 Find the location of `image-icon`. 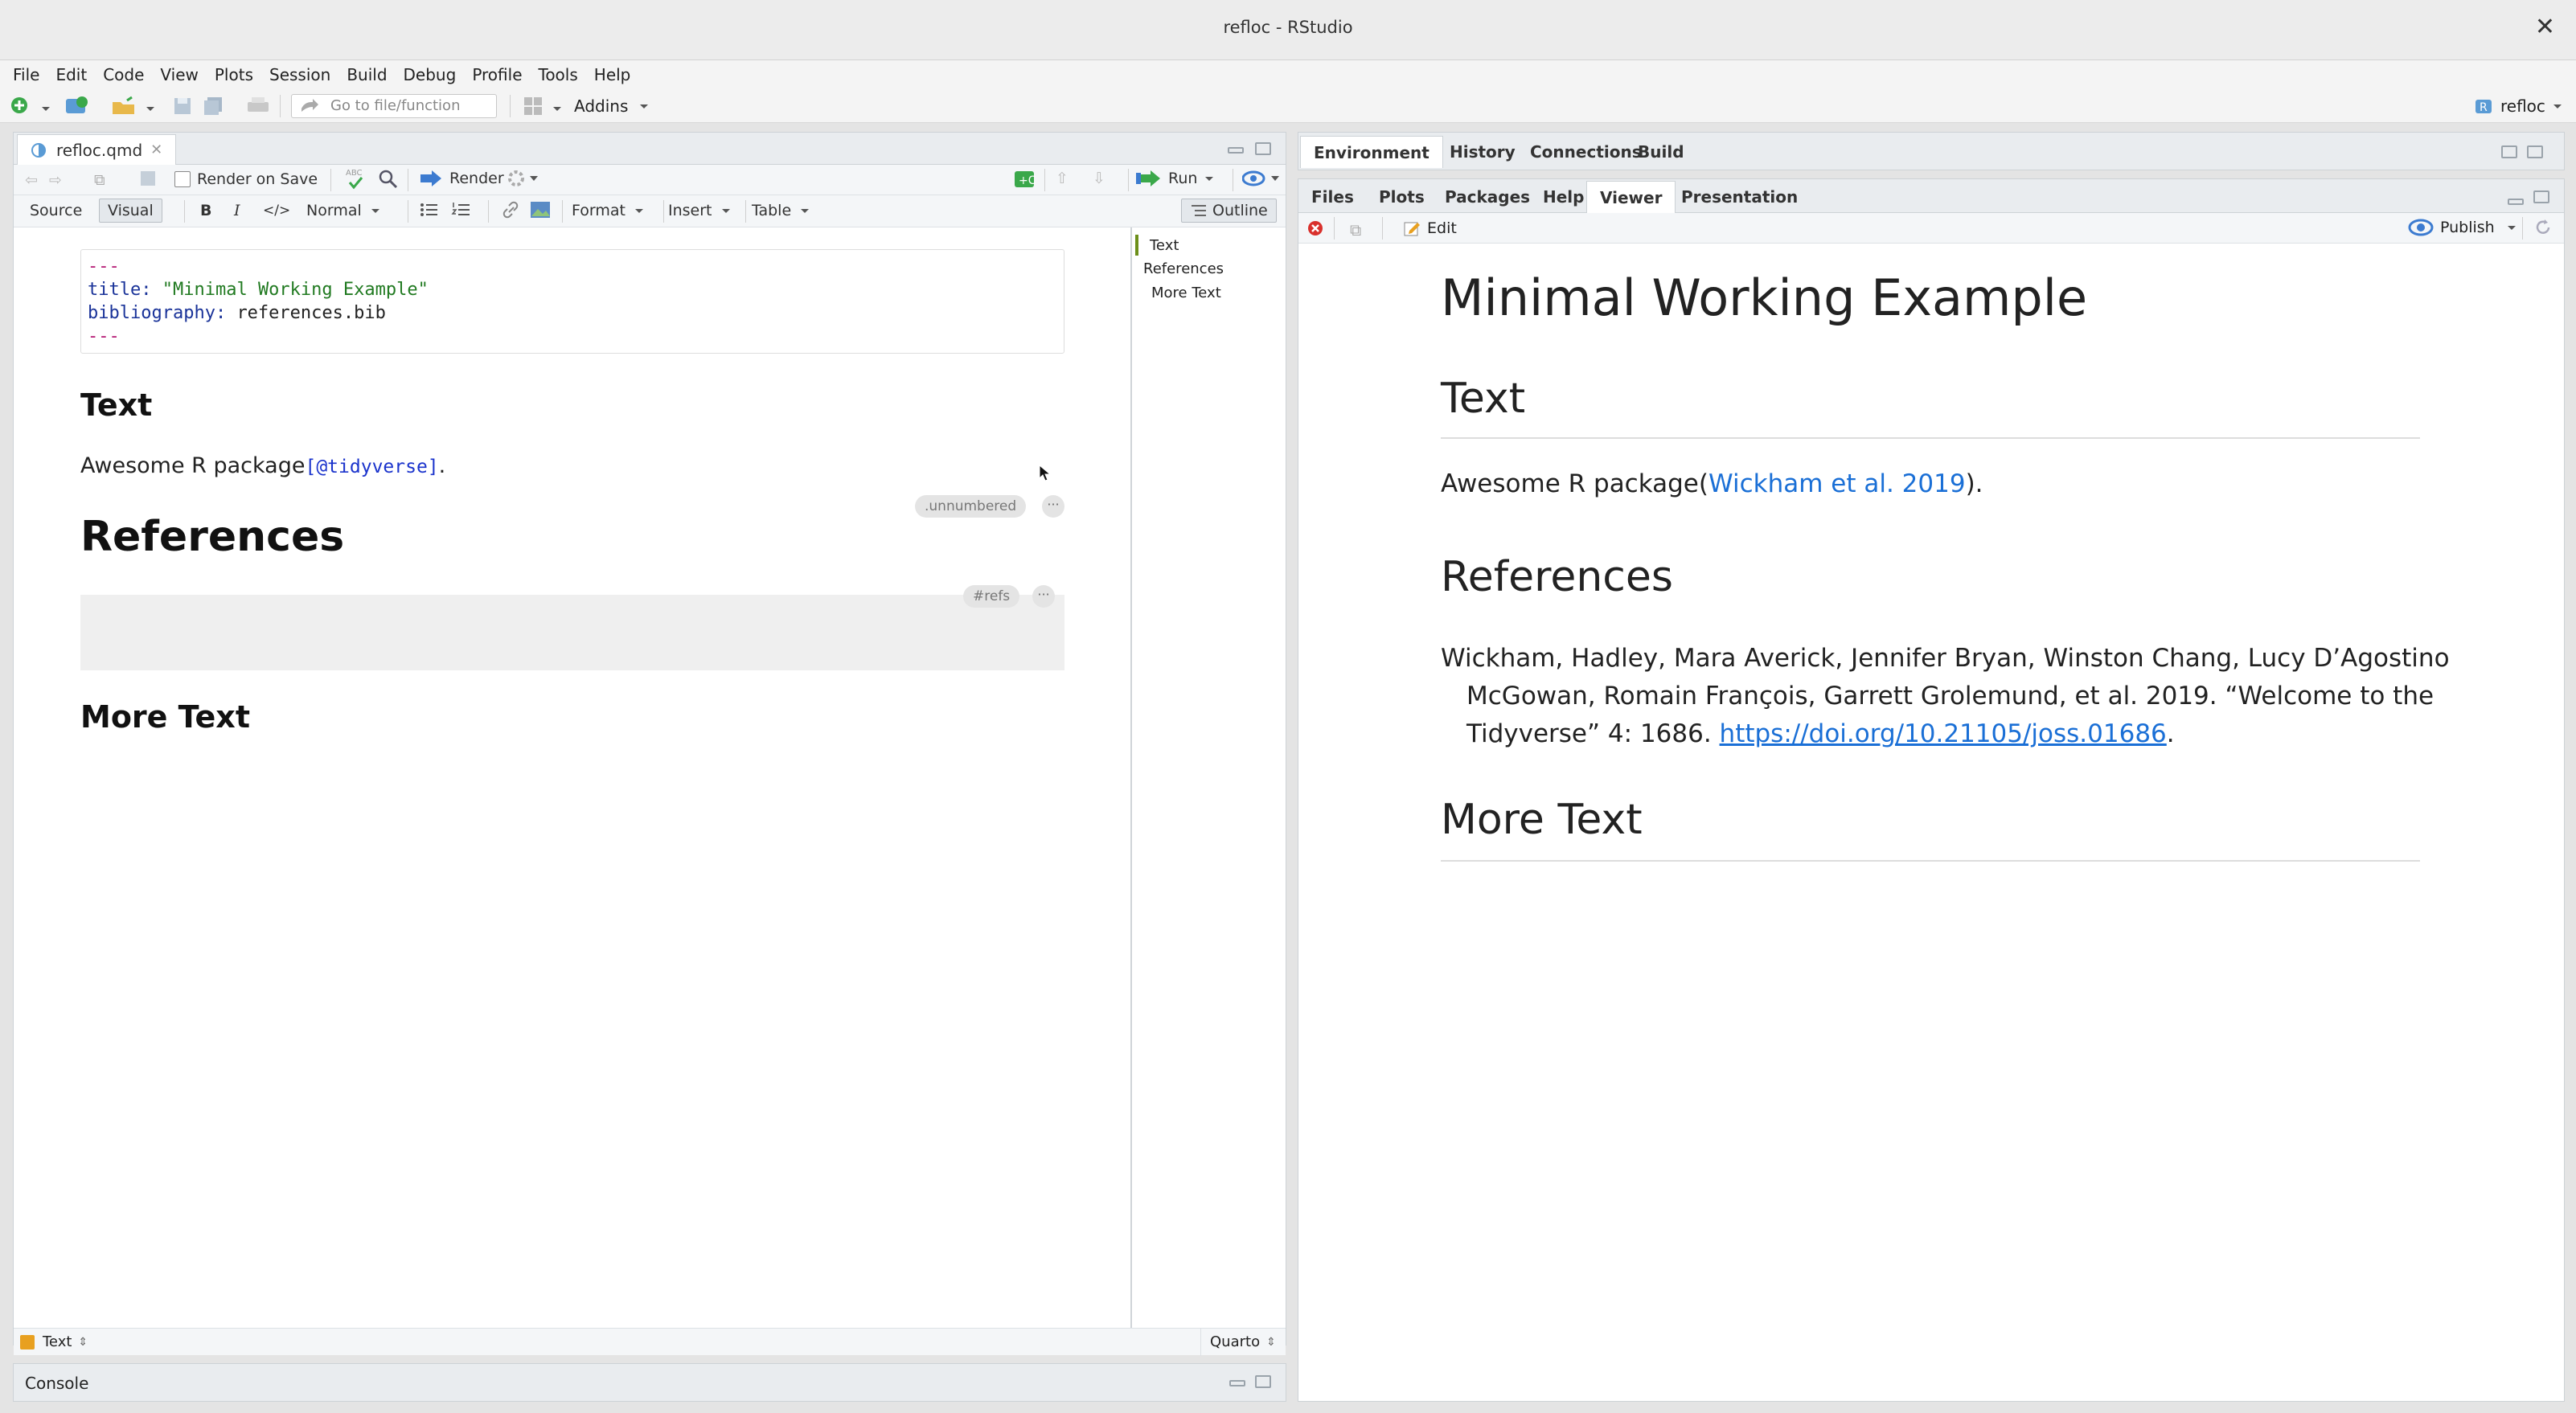

image-icon is located at coordinates (540, 211).